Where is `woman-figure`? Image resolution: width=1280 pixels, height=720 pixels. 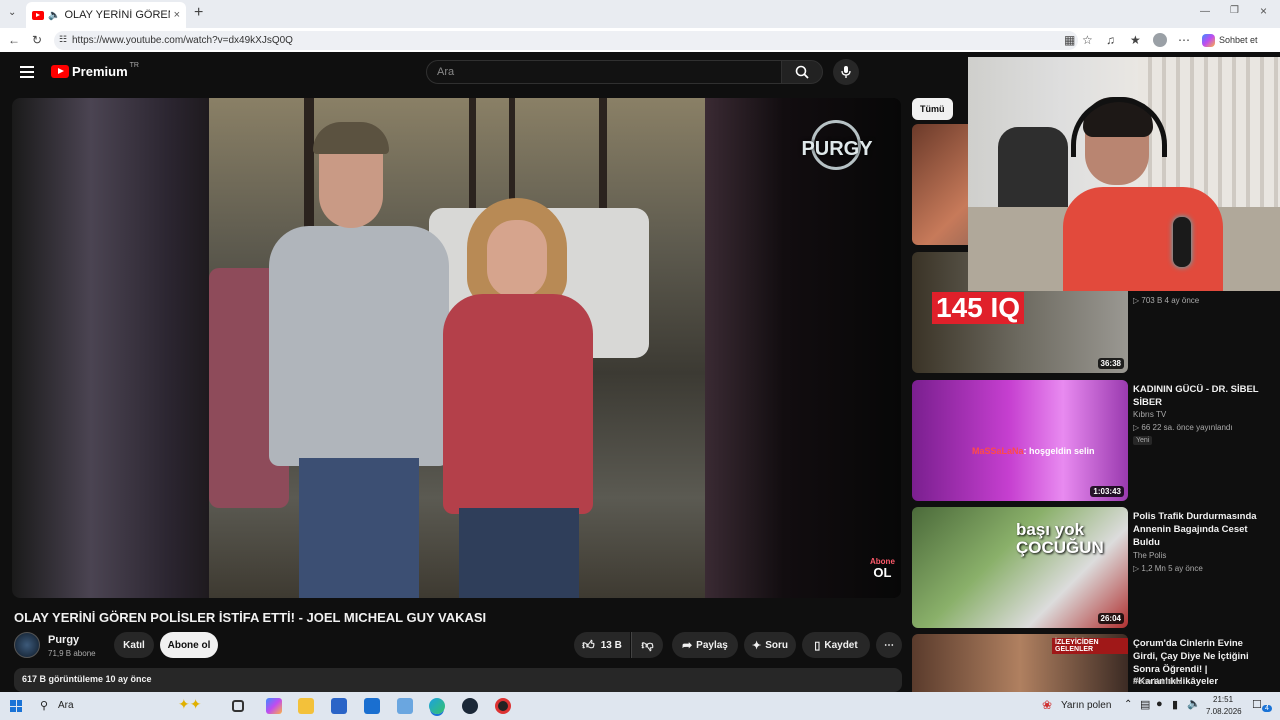
woman-figure is located at coordinates (519, 398).